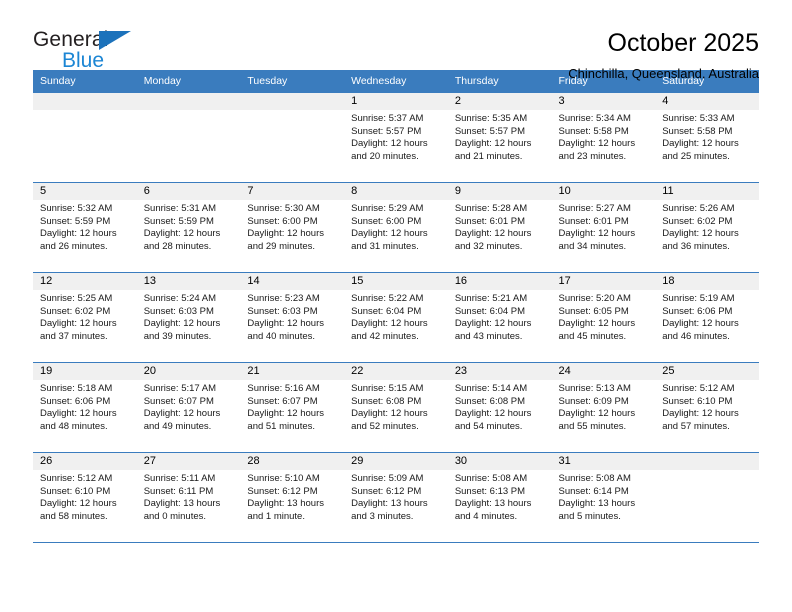 The image size is (792, 612). Describe the element at coordinates (85, 281) in the screenshot. I see `day-number: 12` at that location.